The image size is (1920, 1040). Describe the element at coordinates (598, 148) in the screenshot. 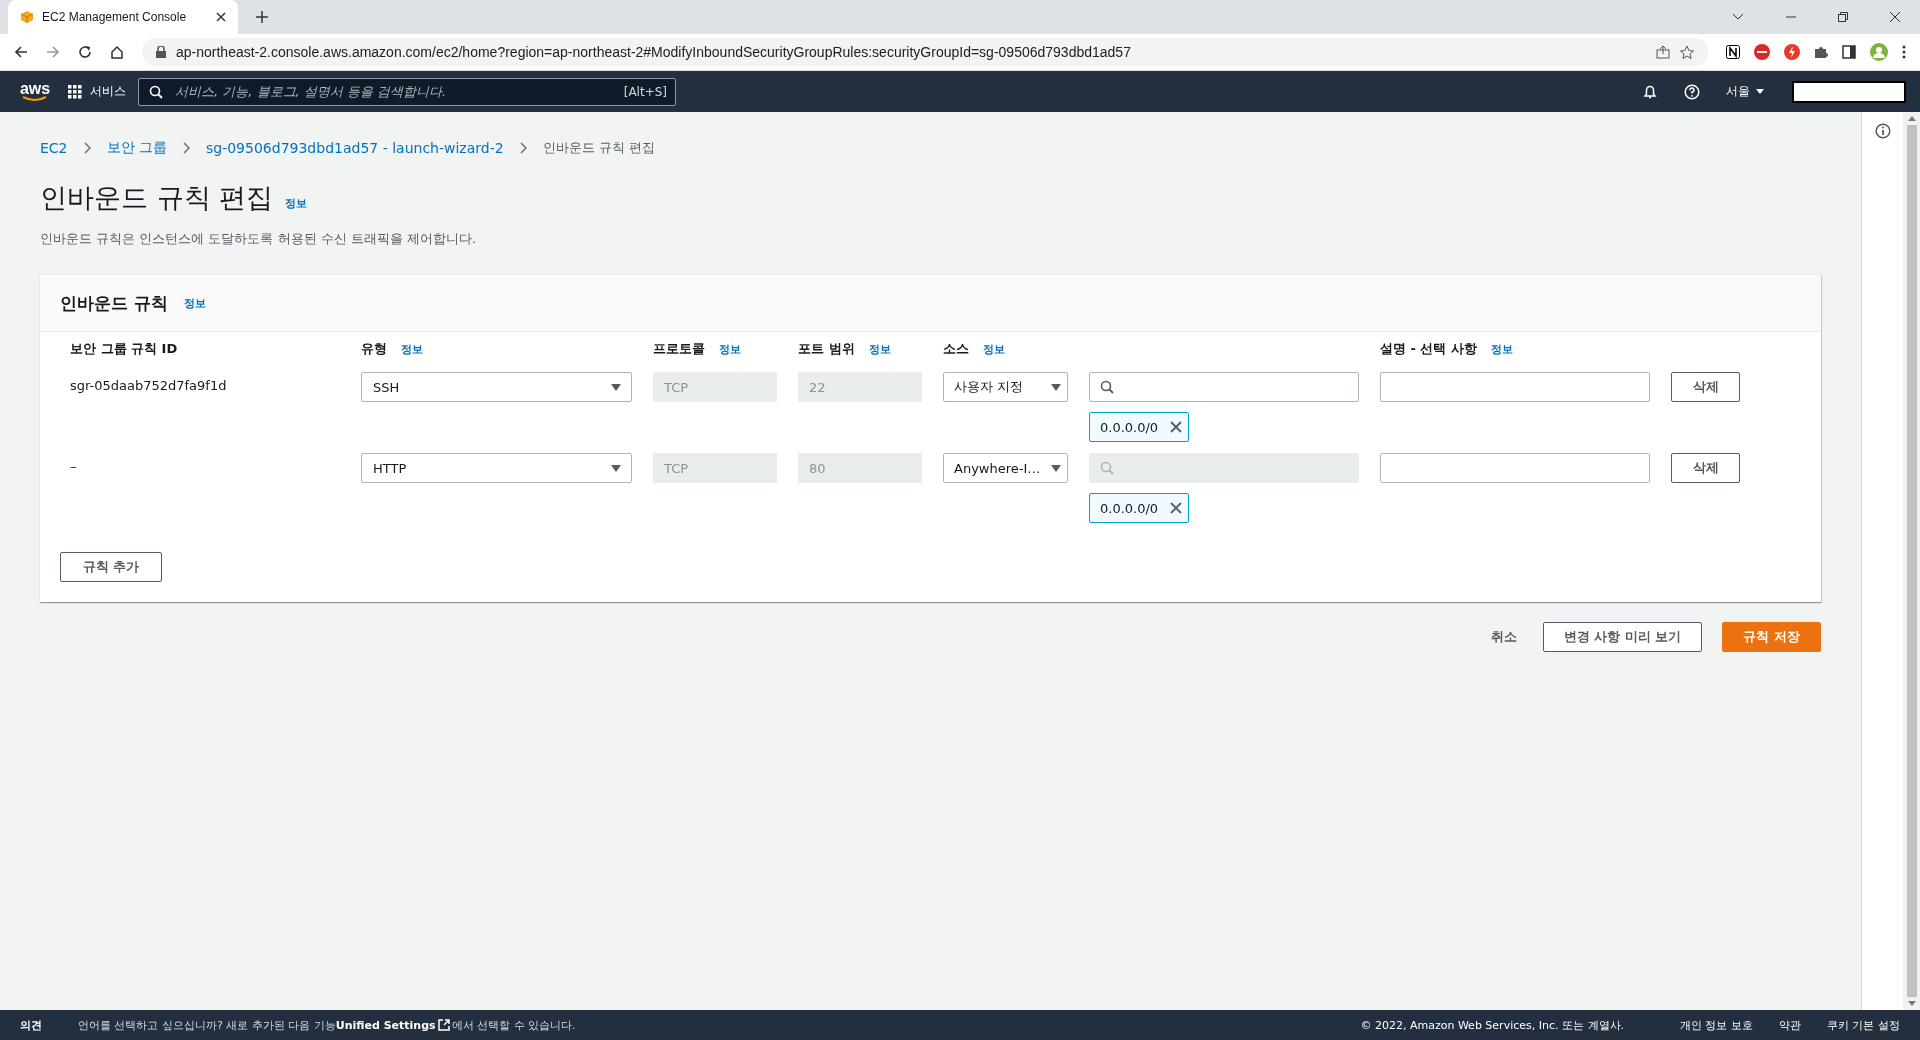

I see `breadcrumb-current: 인바운드 규칙 편집` at that location.